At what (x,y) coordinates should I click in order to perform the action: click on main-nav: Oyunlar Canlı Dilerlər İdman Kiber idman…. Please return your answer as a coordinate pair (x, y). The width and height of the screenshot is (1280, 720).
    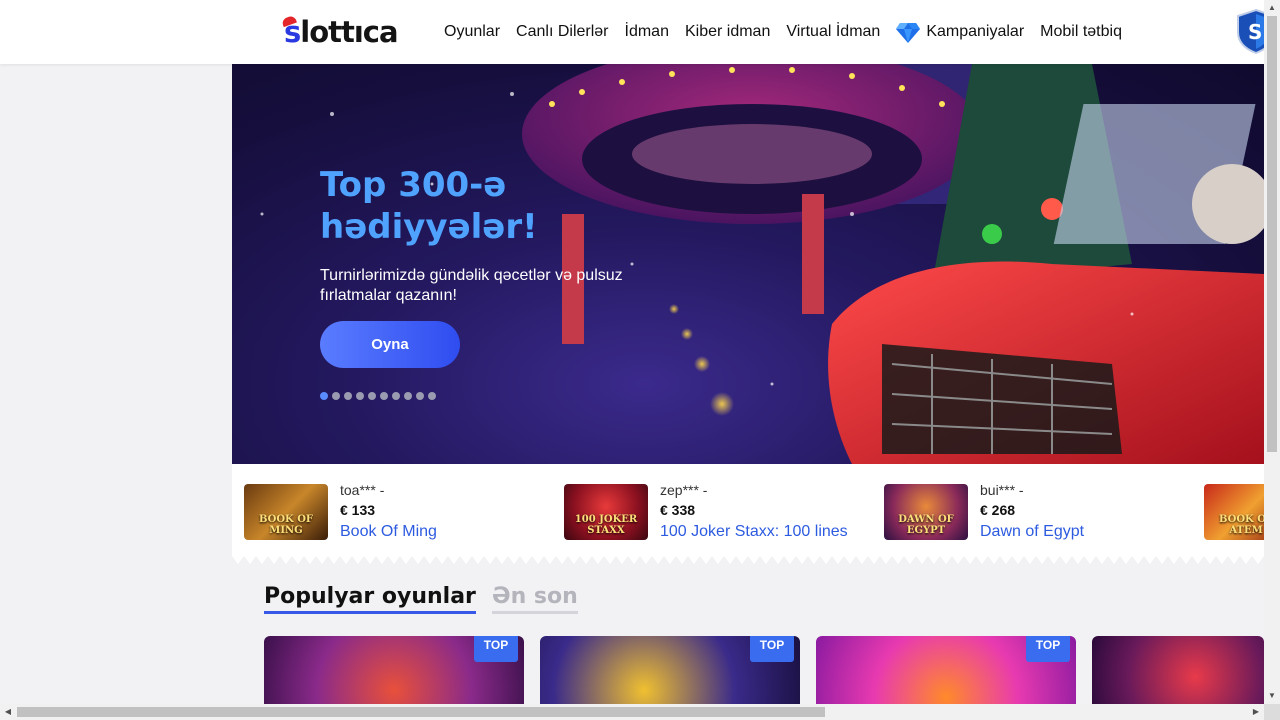
    Looking at the image, I should click on (791, 32).